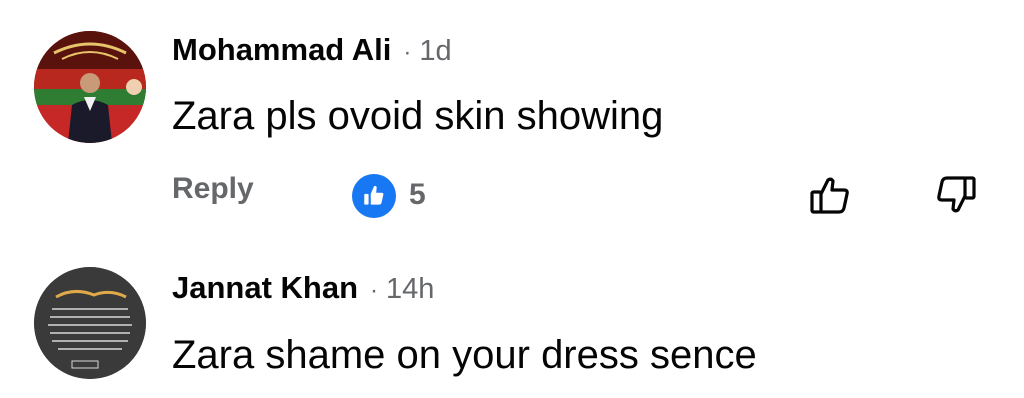 Image resolution: width=1024 pixels, height=398 pixels. Describe the element at coordinates (410, 289) in the screenshot. I see `comment-timestamp: 14h` at that location.